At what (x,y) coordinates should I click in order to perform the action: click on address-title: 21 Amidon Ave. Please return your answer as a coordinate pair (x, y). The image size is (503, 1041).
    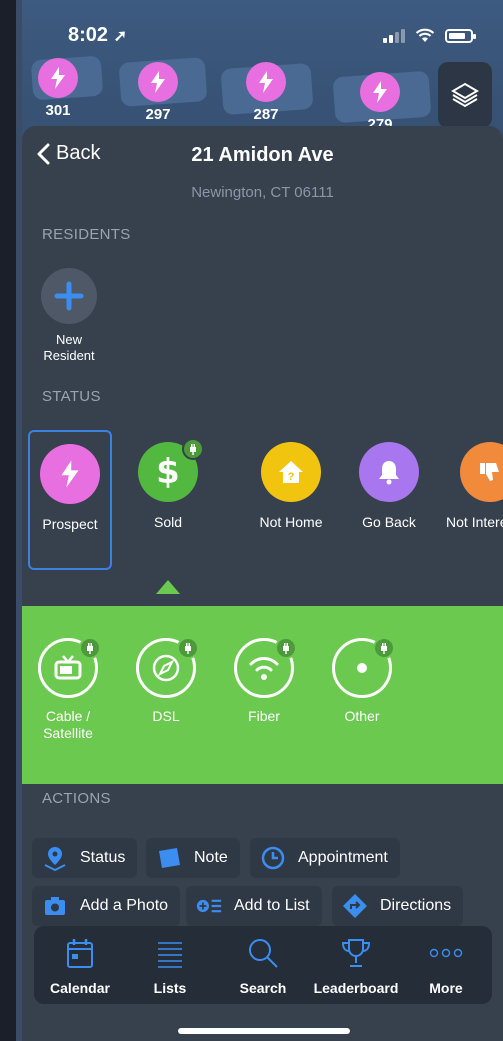
    Looking at the image, I should click on (262, 155).